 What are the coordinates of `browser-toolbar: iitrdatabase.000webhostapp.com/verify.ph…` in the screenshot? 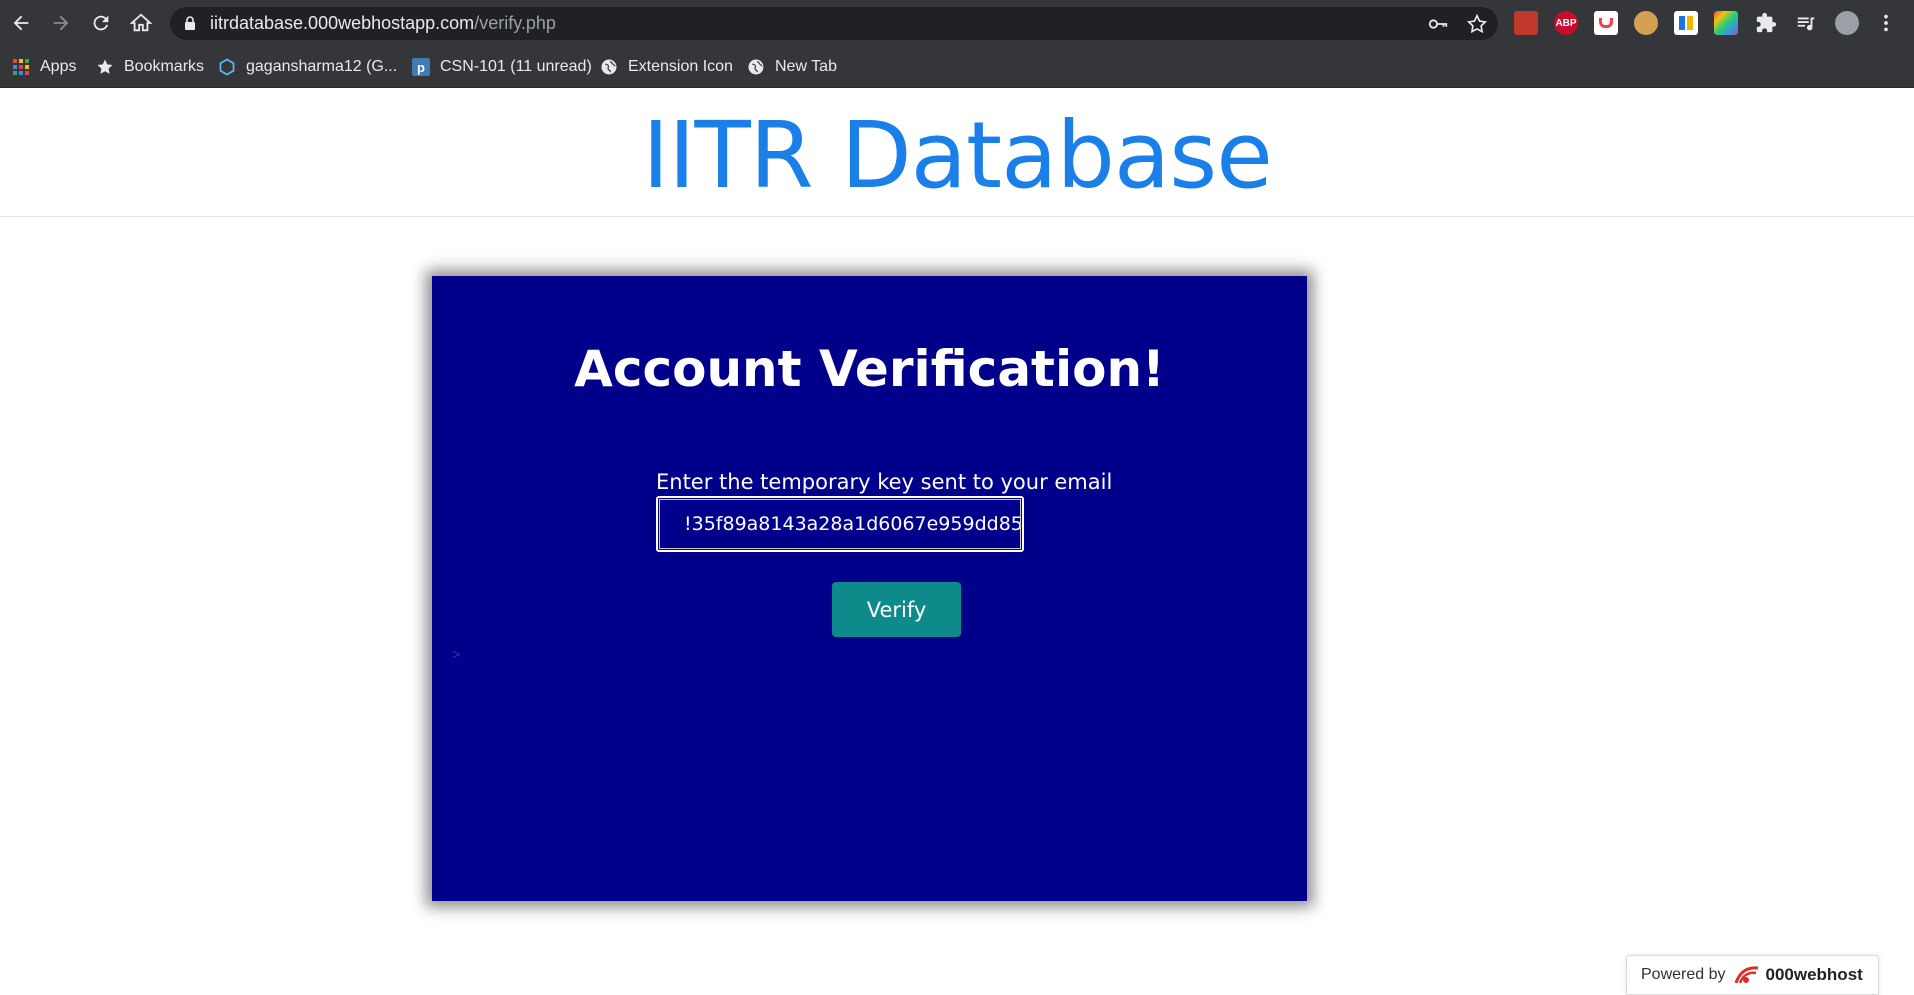 It's located at (957, 23).